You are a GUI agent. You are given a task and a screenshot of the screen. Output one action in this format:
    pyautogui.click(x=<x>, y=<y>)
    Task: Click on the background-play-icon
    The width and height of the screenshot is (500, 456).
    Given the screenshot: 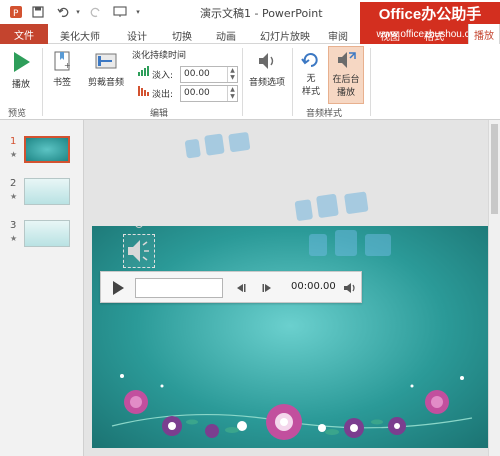 What is the action you would take?
    pyautogui.click(x=347, y=60)
    